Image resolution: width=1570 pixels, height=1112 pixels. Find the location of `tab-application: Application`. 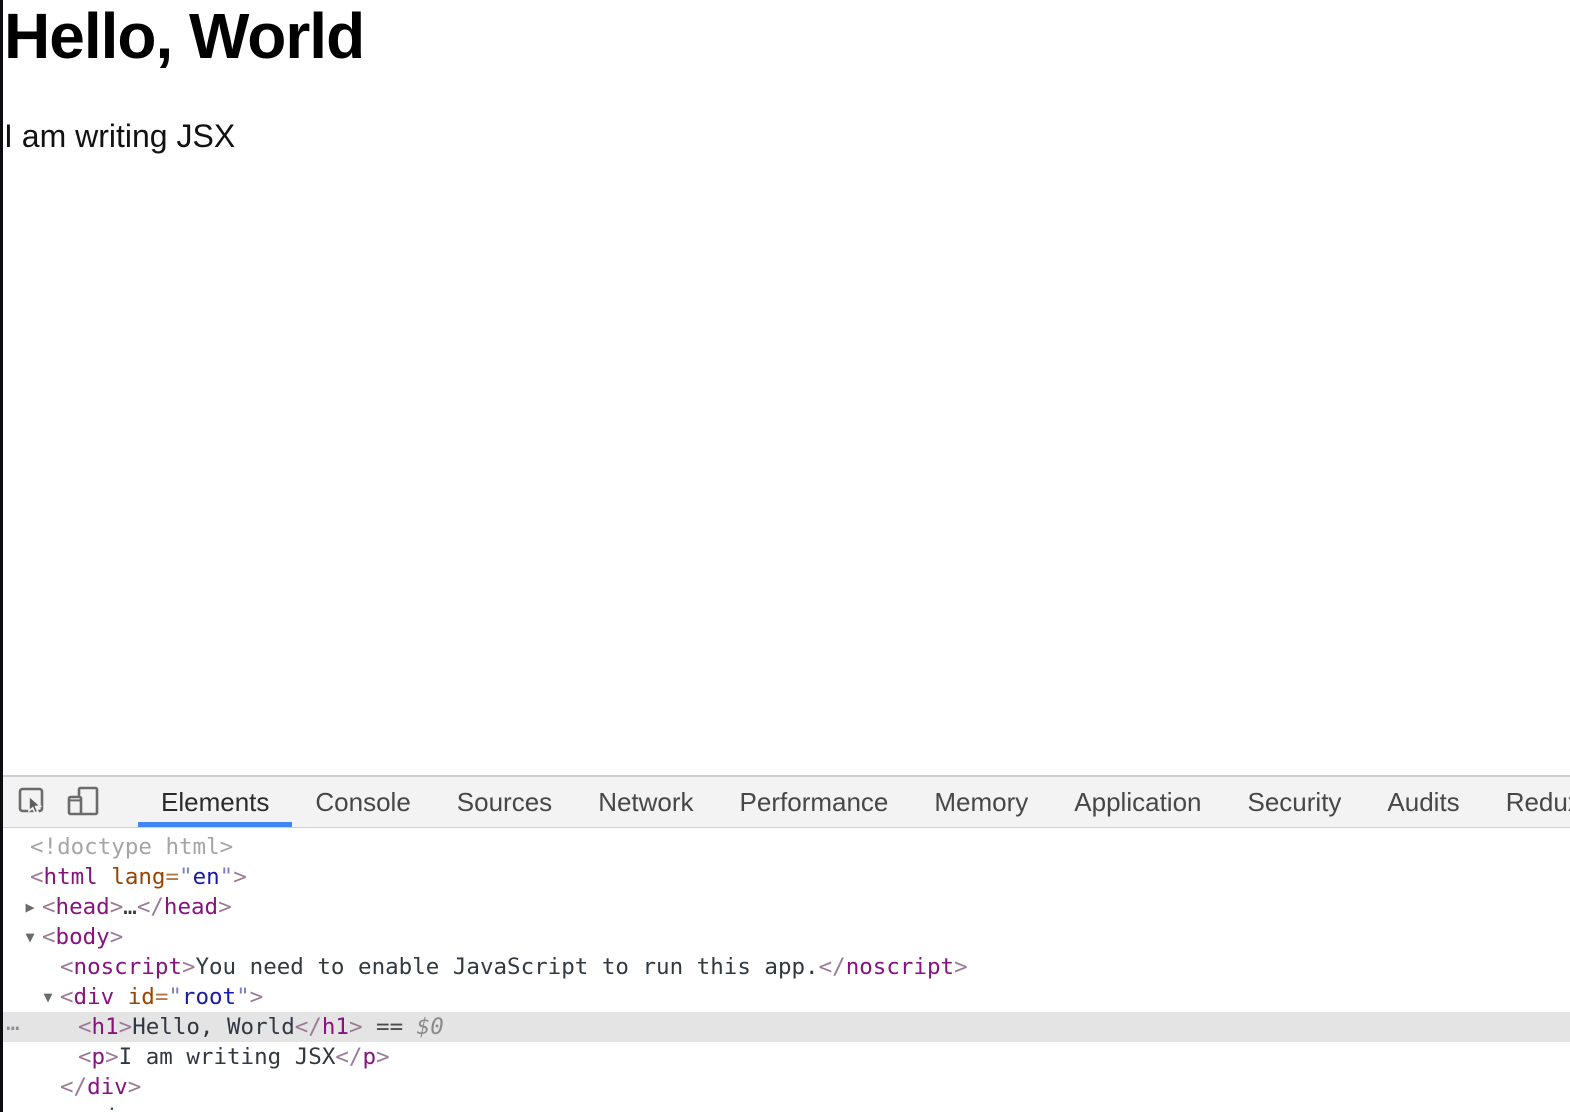

tab-application: Application is located at coordinates (1137, 802).